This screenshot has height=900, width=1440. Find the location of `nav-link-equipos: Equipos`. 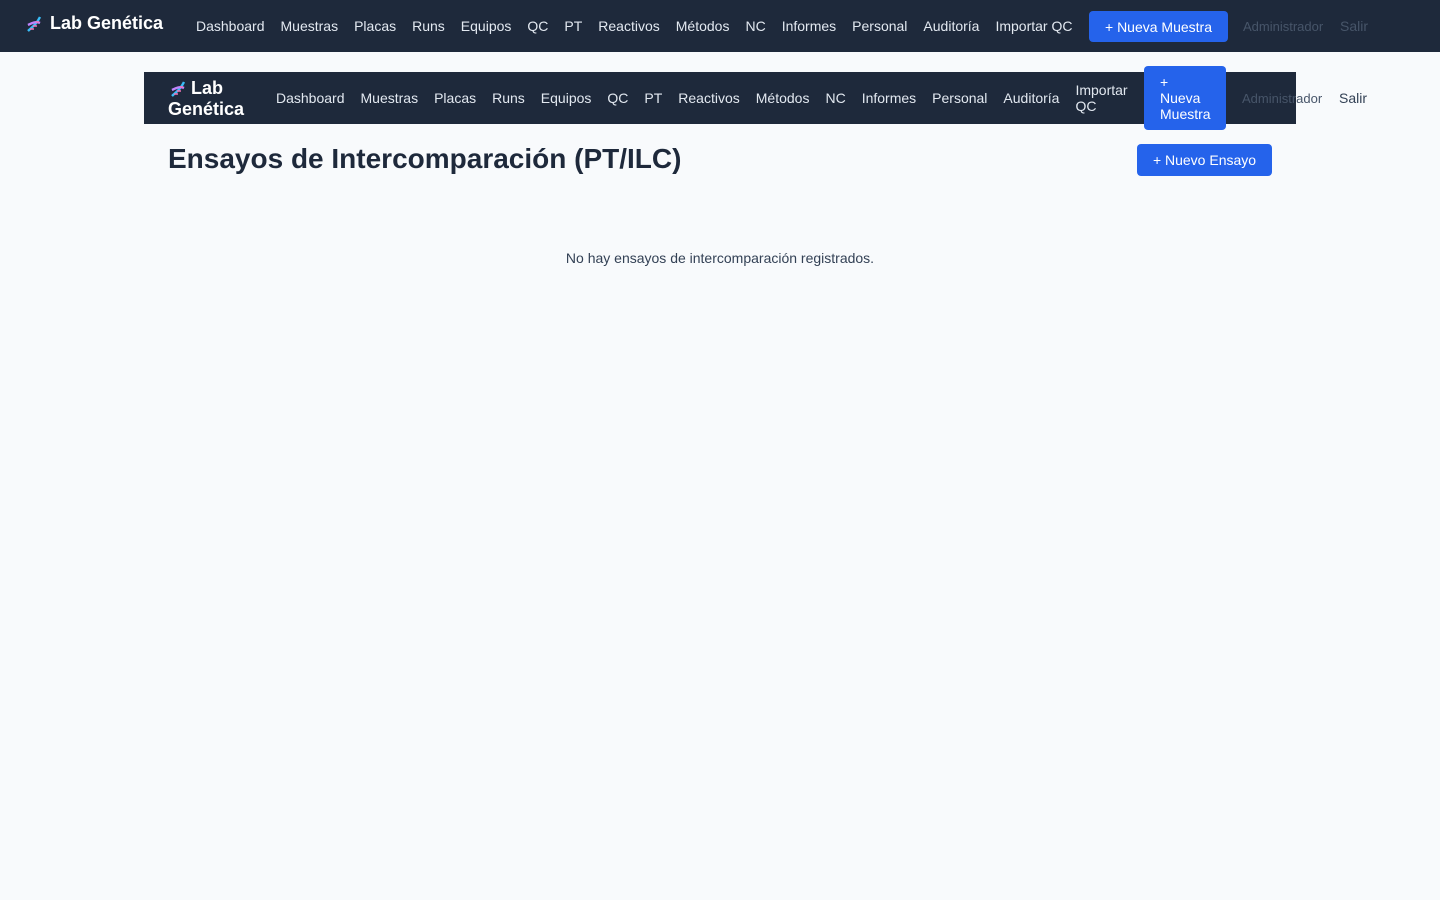

nav-link-equipos: Equipos is located at coordinates (486, 26).